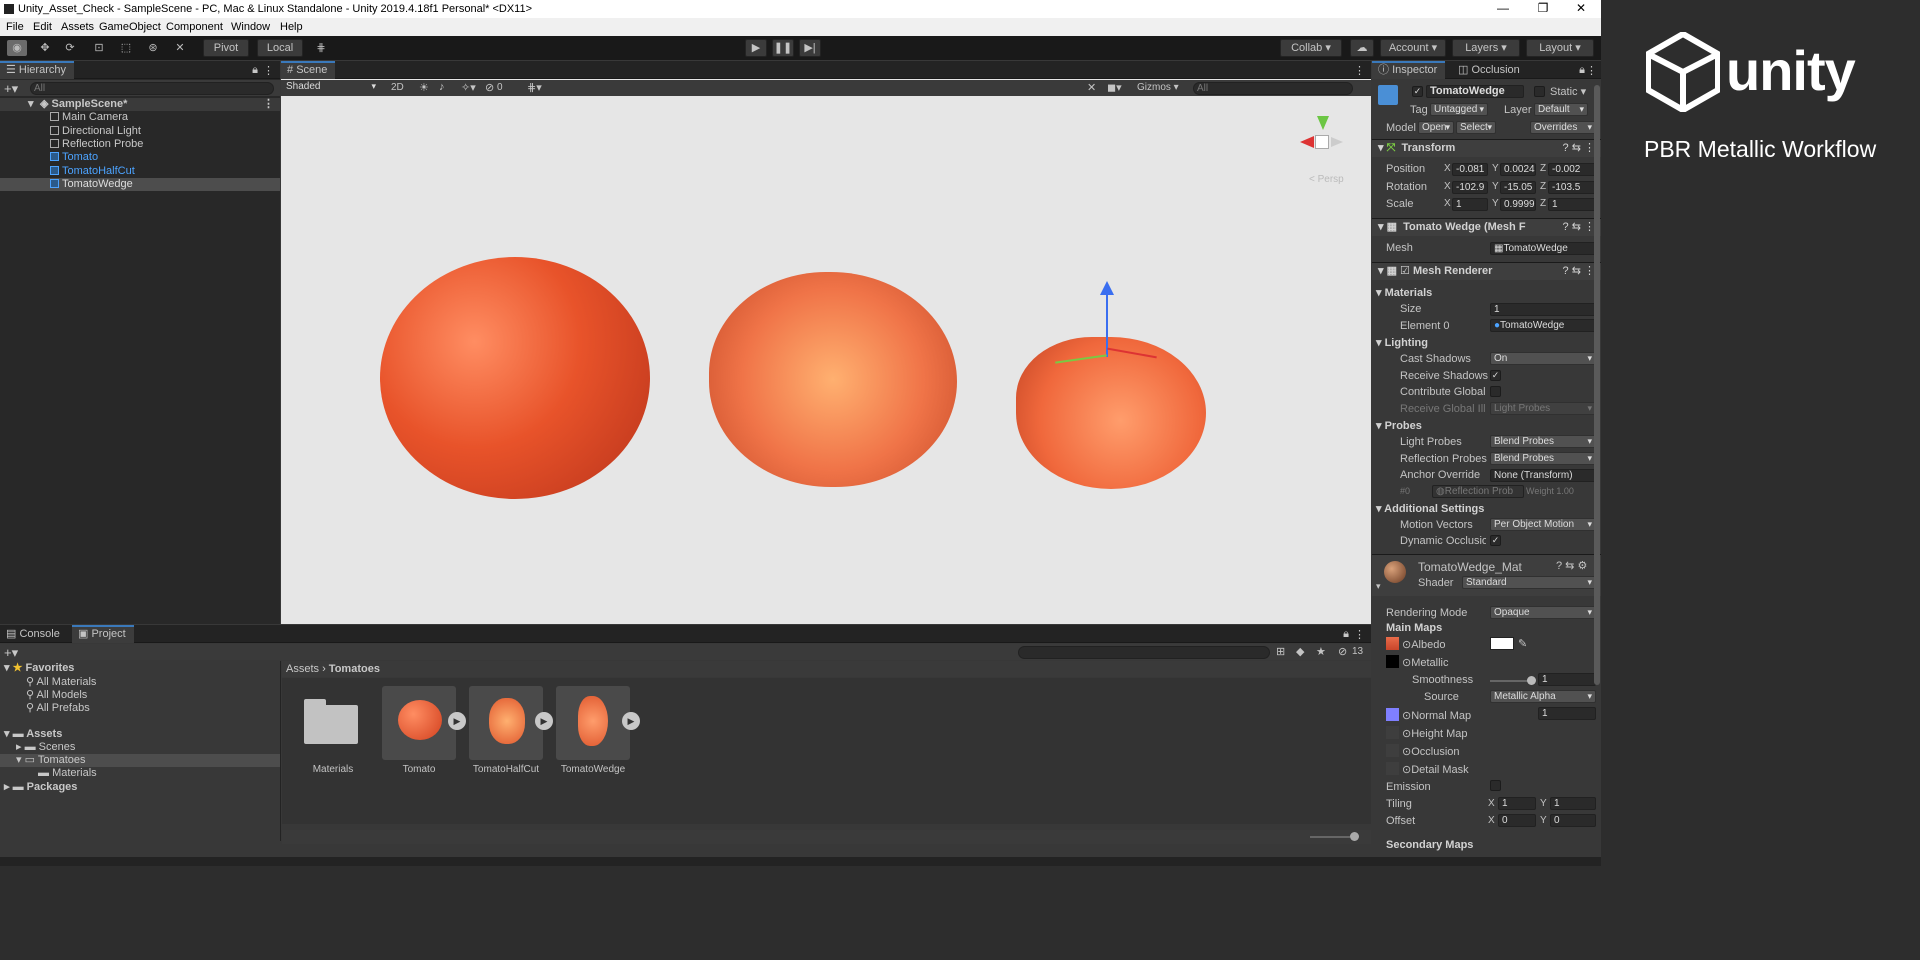  What do you see at coordinates (103, 634) in the screenshot?
I see `tab-project: ▣ Project` at bounding box center [103, 634].